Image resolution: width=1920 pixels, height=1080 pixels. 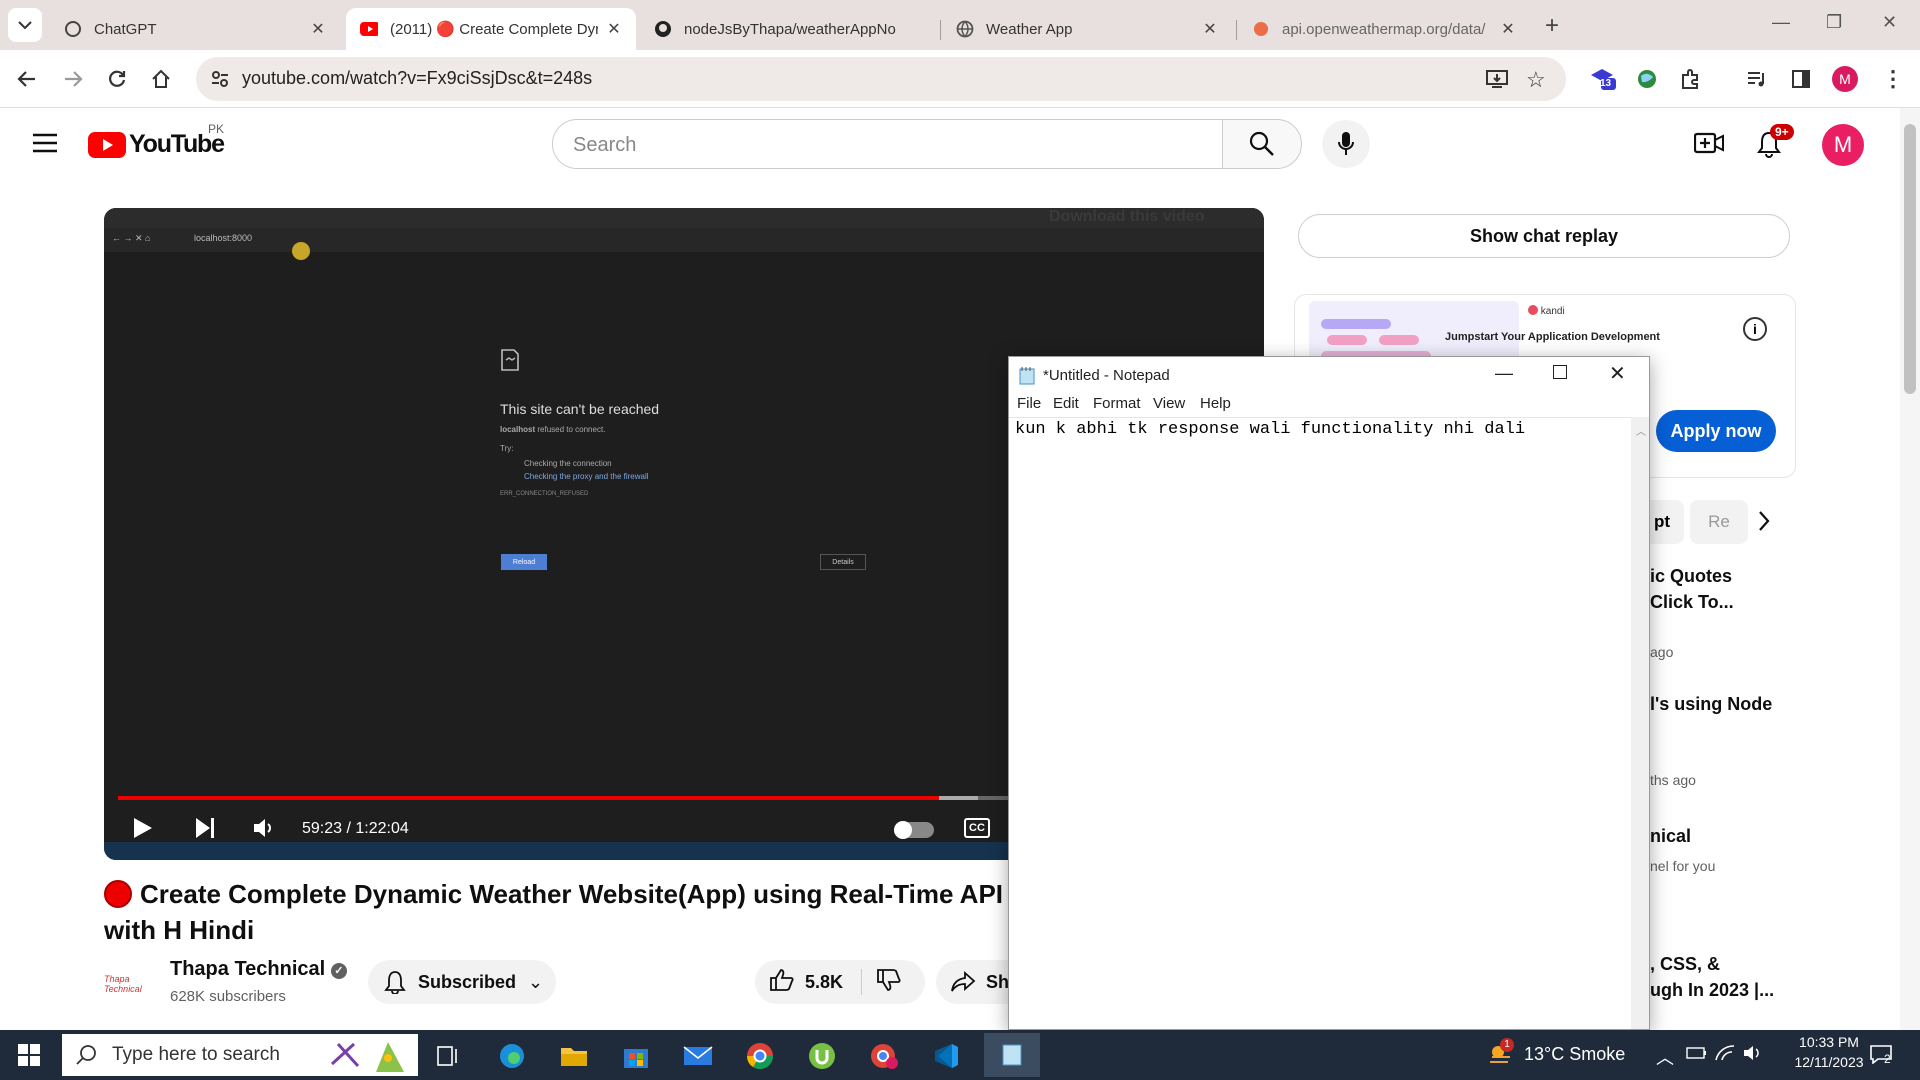 I want to click on recommended-title: ic Quotes, so click(x=1691, y=576).